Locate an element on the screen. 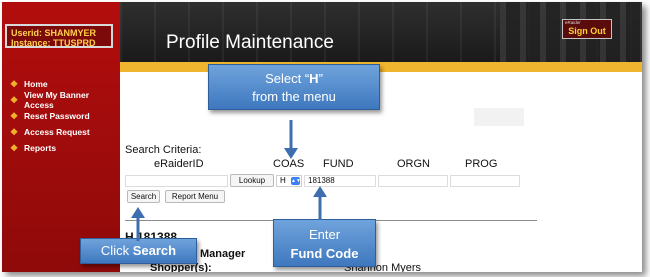  coas-select: H ▲▼ is located at coordinates (289, 181).